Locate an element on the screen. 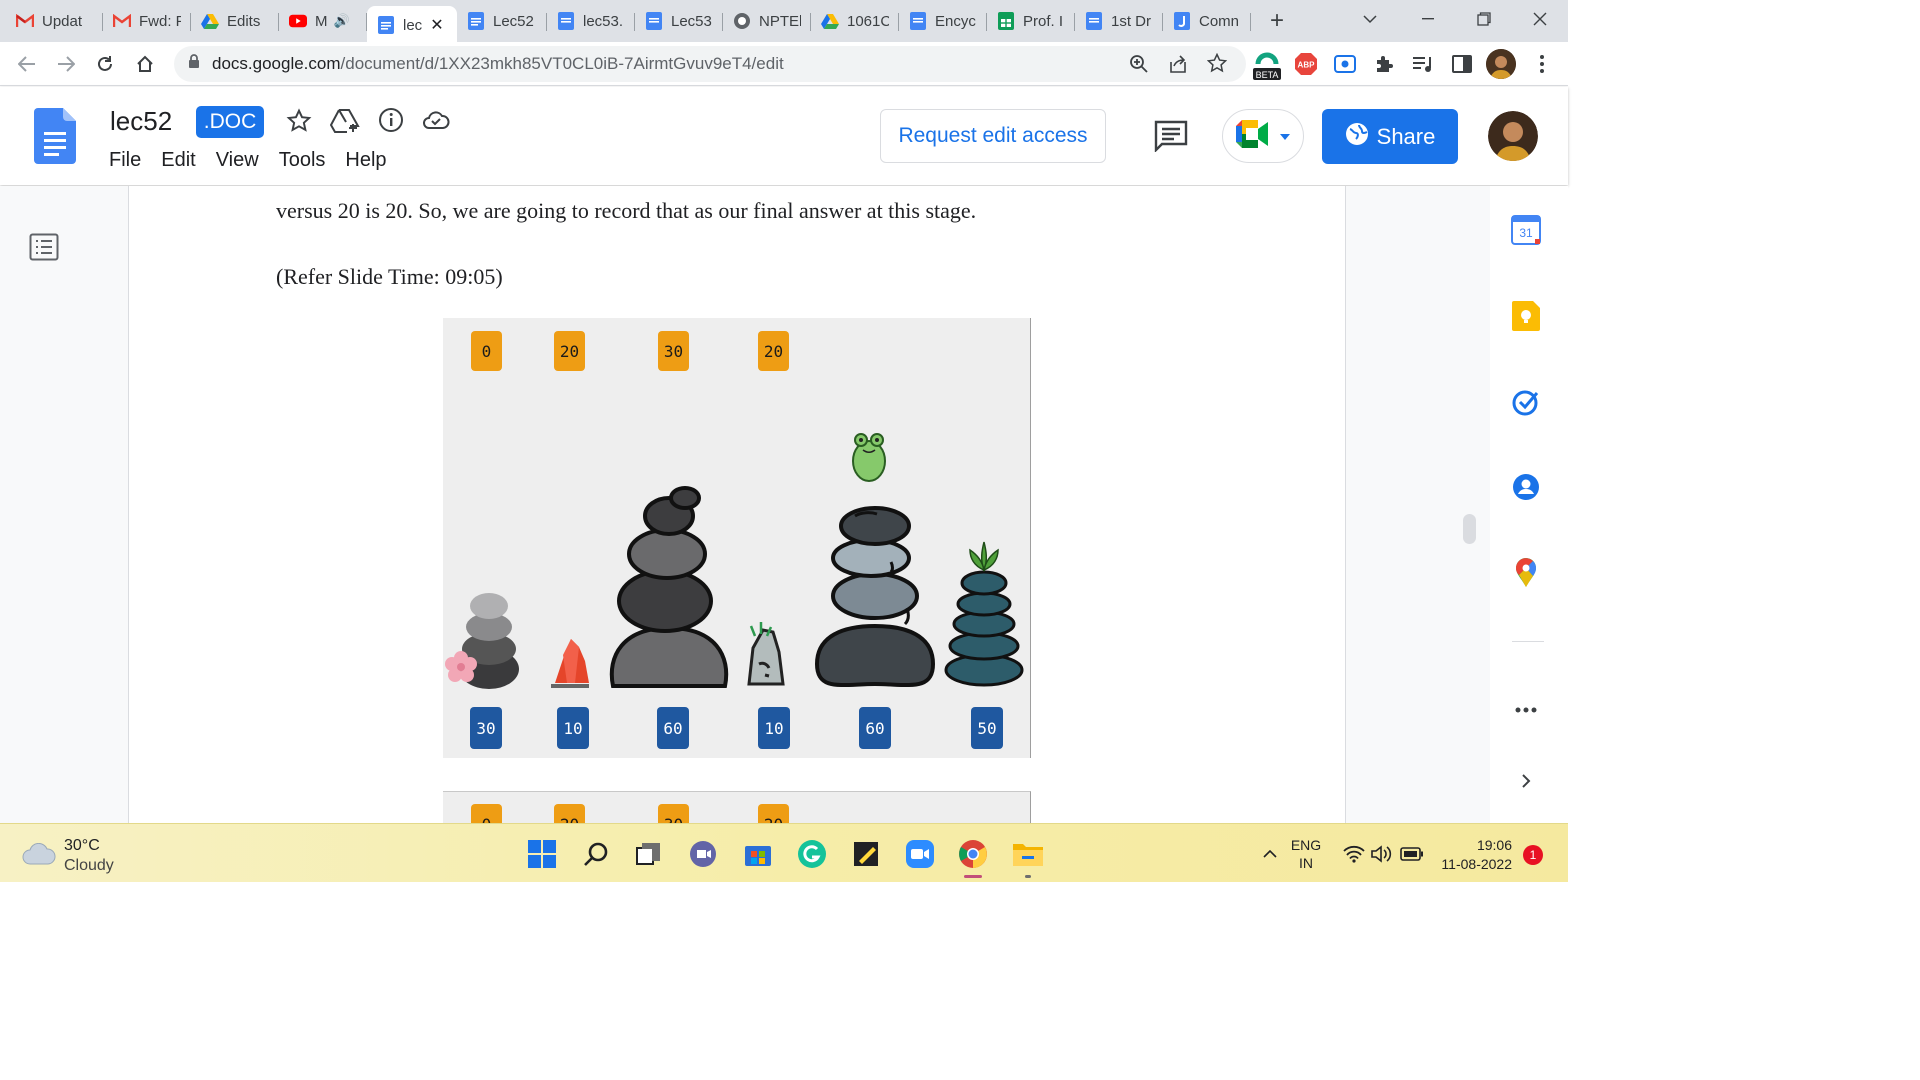 The height and width of the screenshot is (1080, 1920). battery-icon is located at coordinates (1412, 854).